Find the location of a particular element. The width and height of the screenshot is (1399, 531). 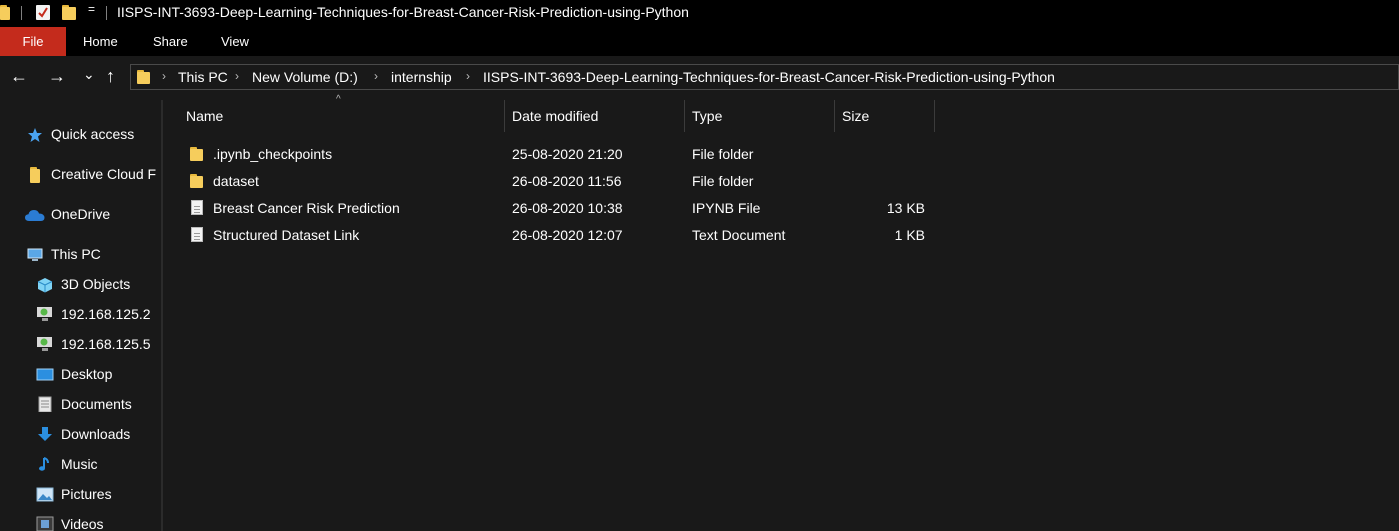

properties-icon is located at coordinates (43, 12).